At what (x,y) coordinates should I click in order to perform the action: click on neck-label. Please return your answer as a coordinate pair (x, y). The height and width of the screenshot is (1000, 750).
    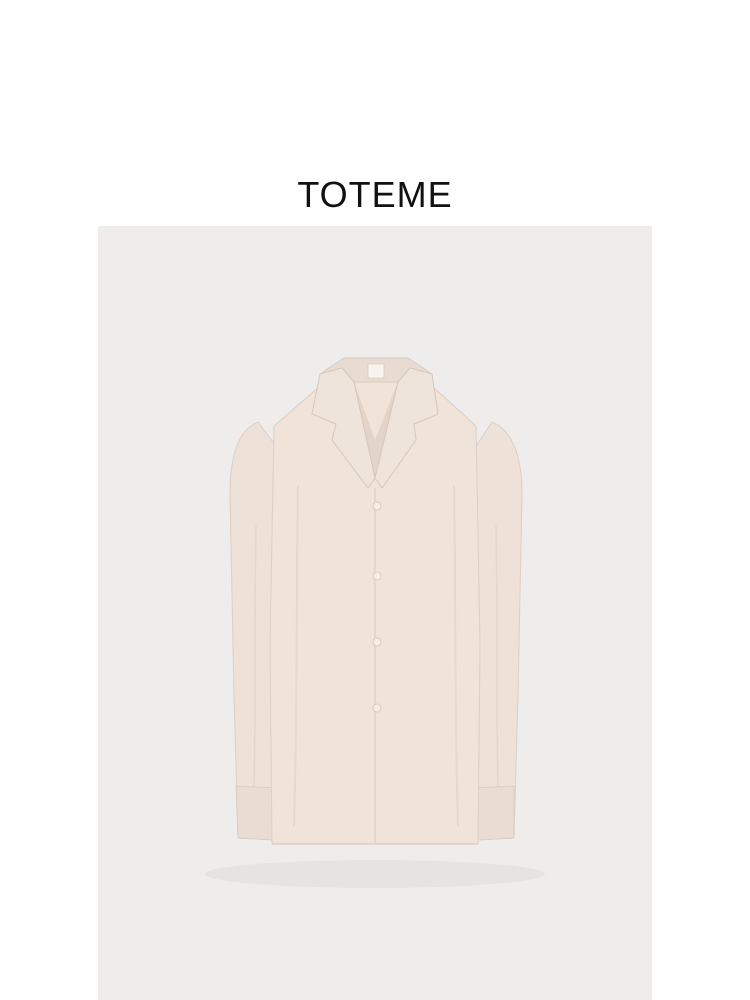
    Looking at the image, I should click on (376, 371).